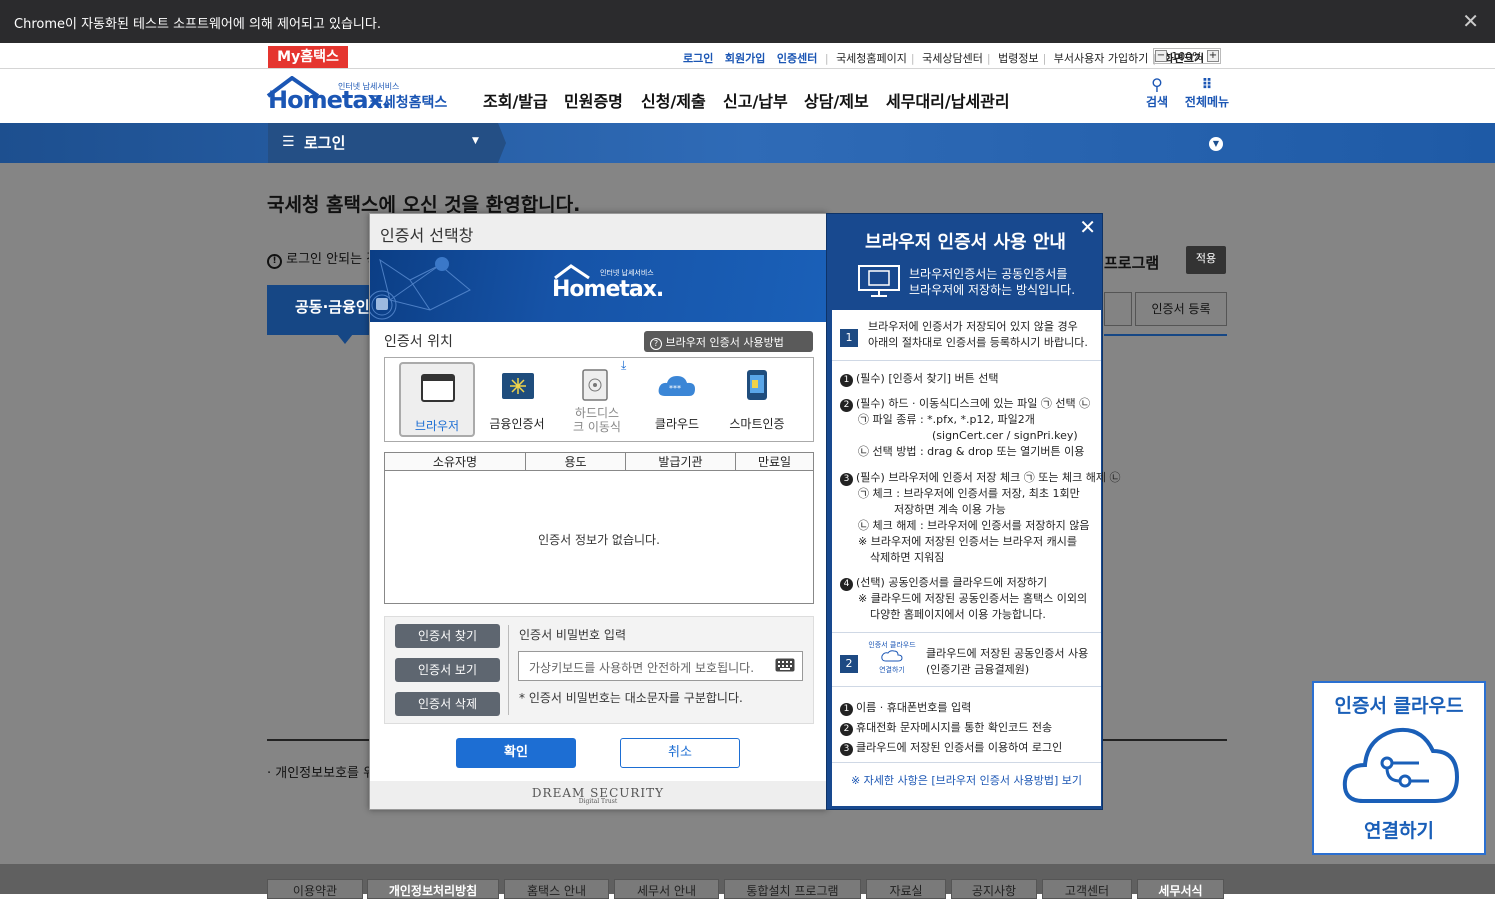 This screenshot has width=1495, height=899. Describe the element at coordinates (755, 100) in the screenshot. I see `nav-report-pay: 신고/납부` at that location.